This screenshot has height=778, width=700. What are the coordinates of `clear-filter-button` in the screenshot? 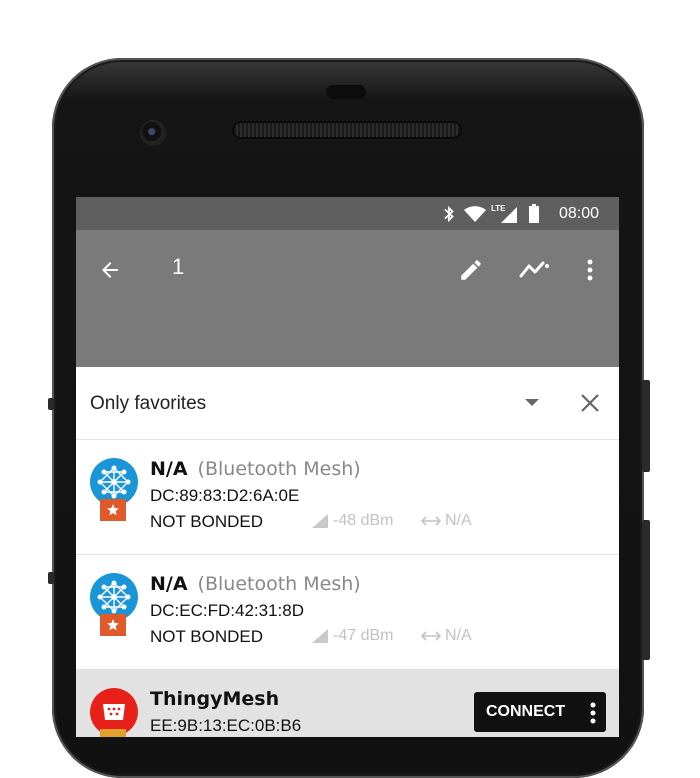 It's located at (590, 403).